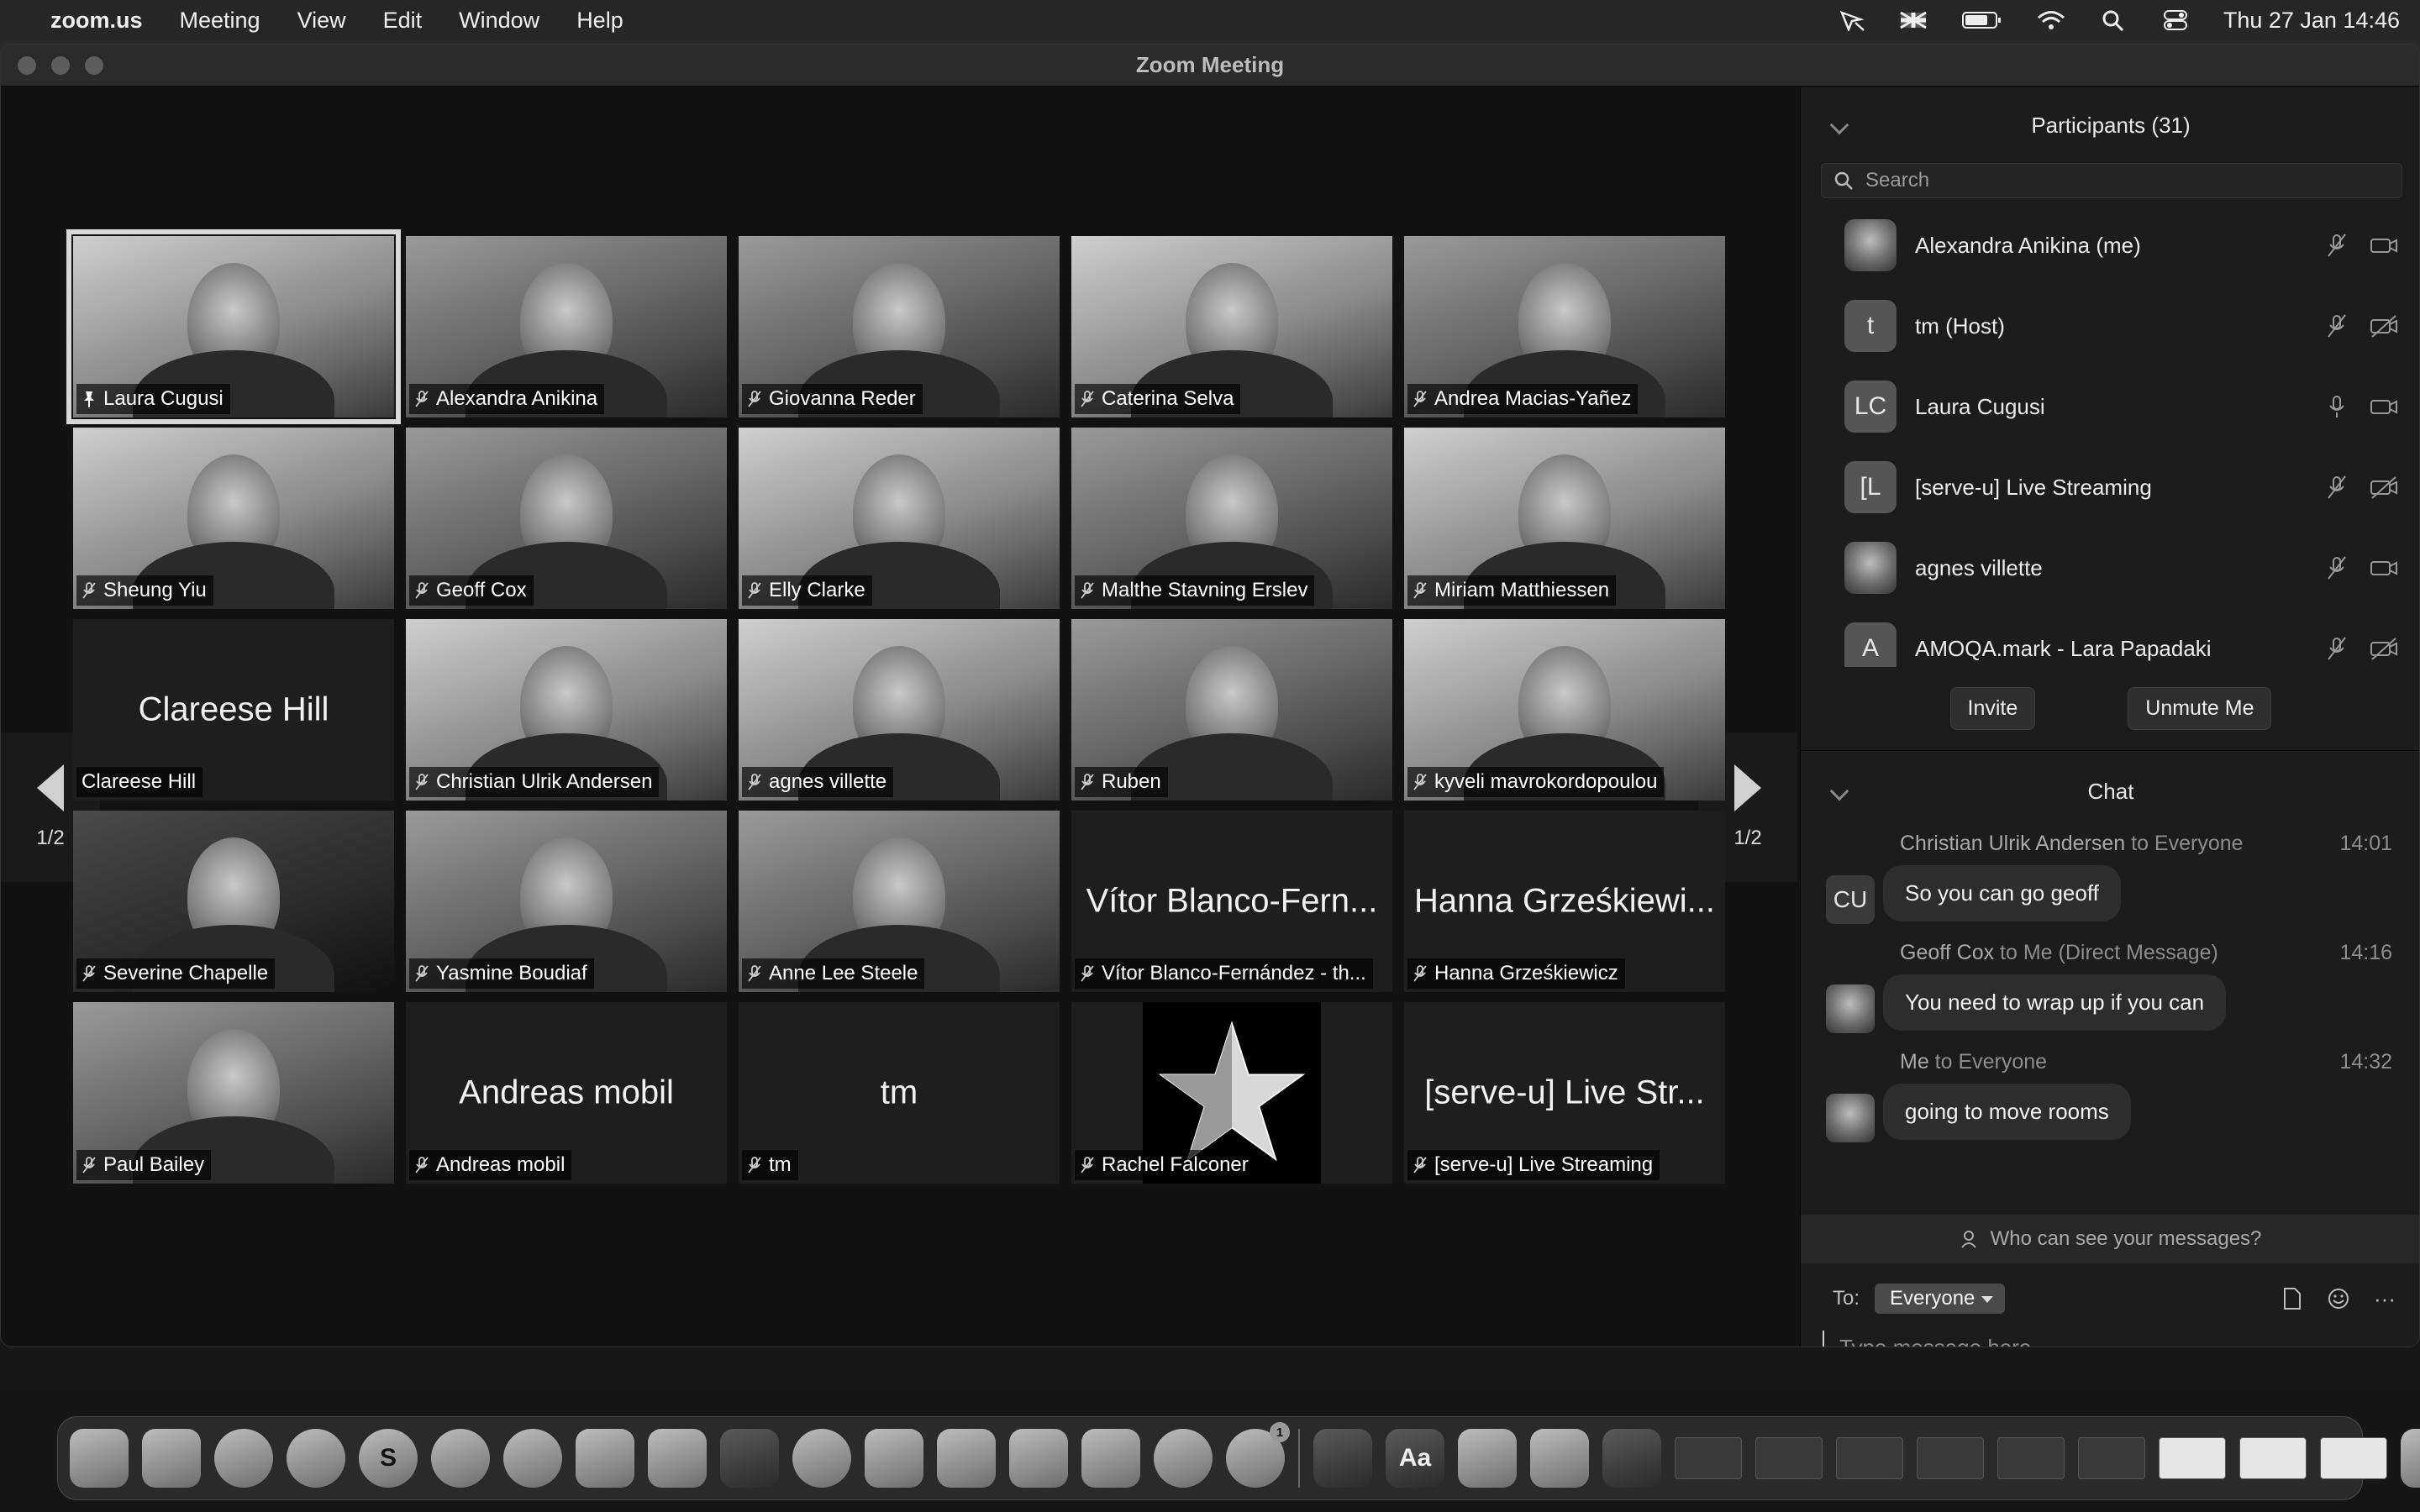 The height and width of the screenshot is (1512, 2420). Describe the element at coordinates (1210, 66) in the screenshot. I see `window-titlebar: Zoom Meeting` at that location.